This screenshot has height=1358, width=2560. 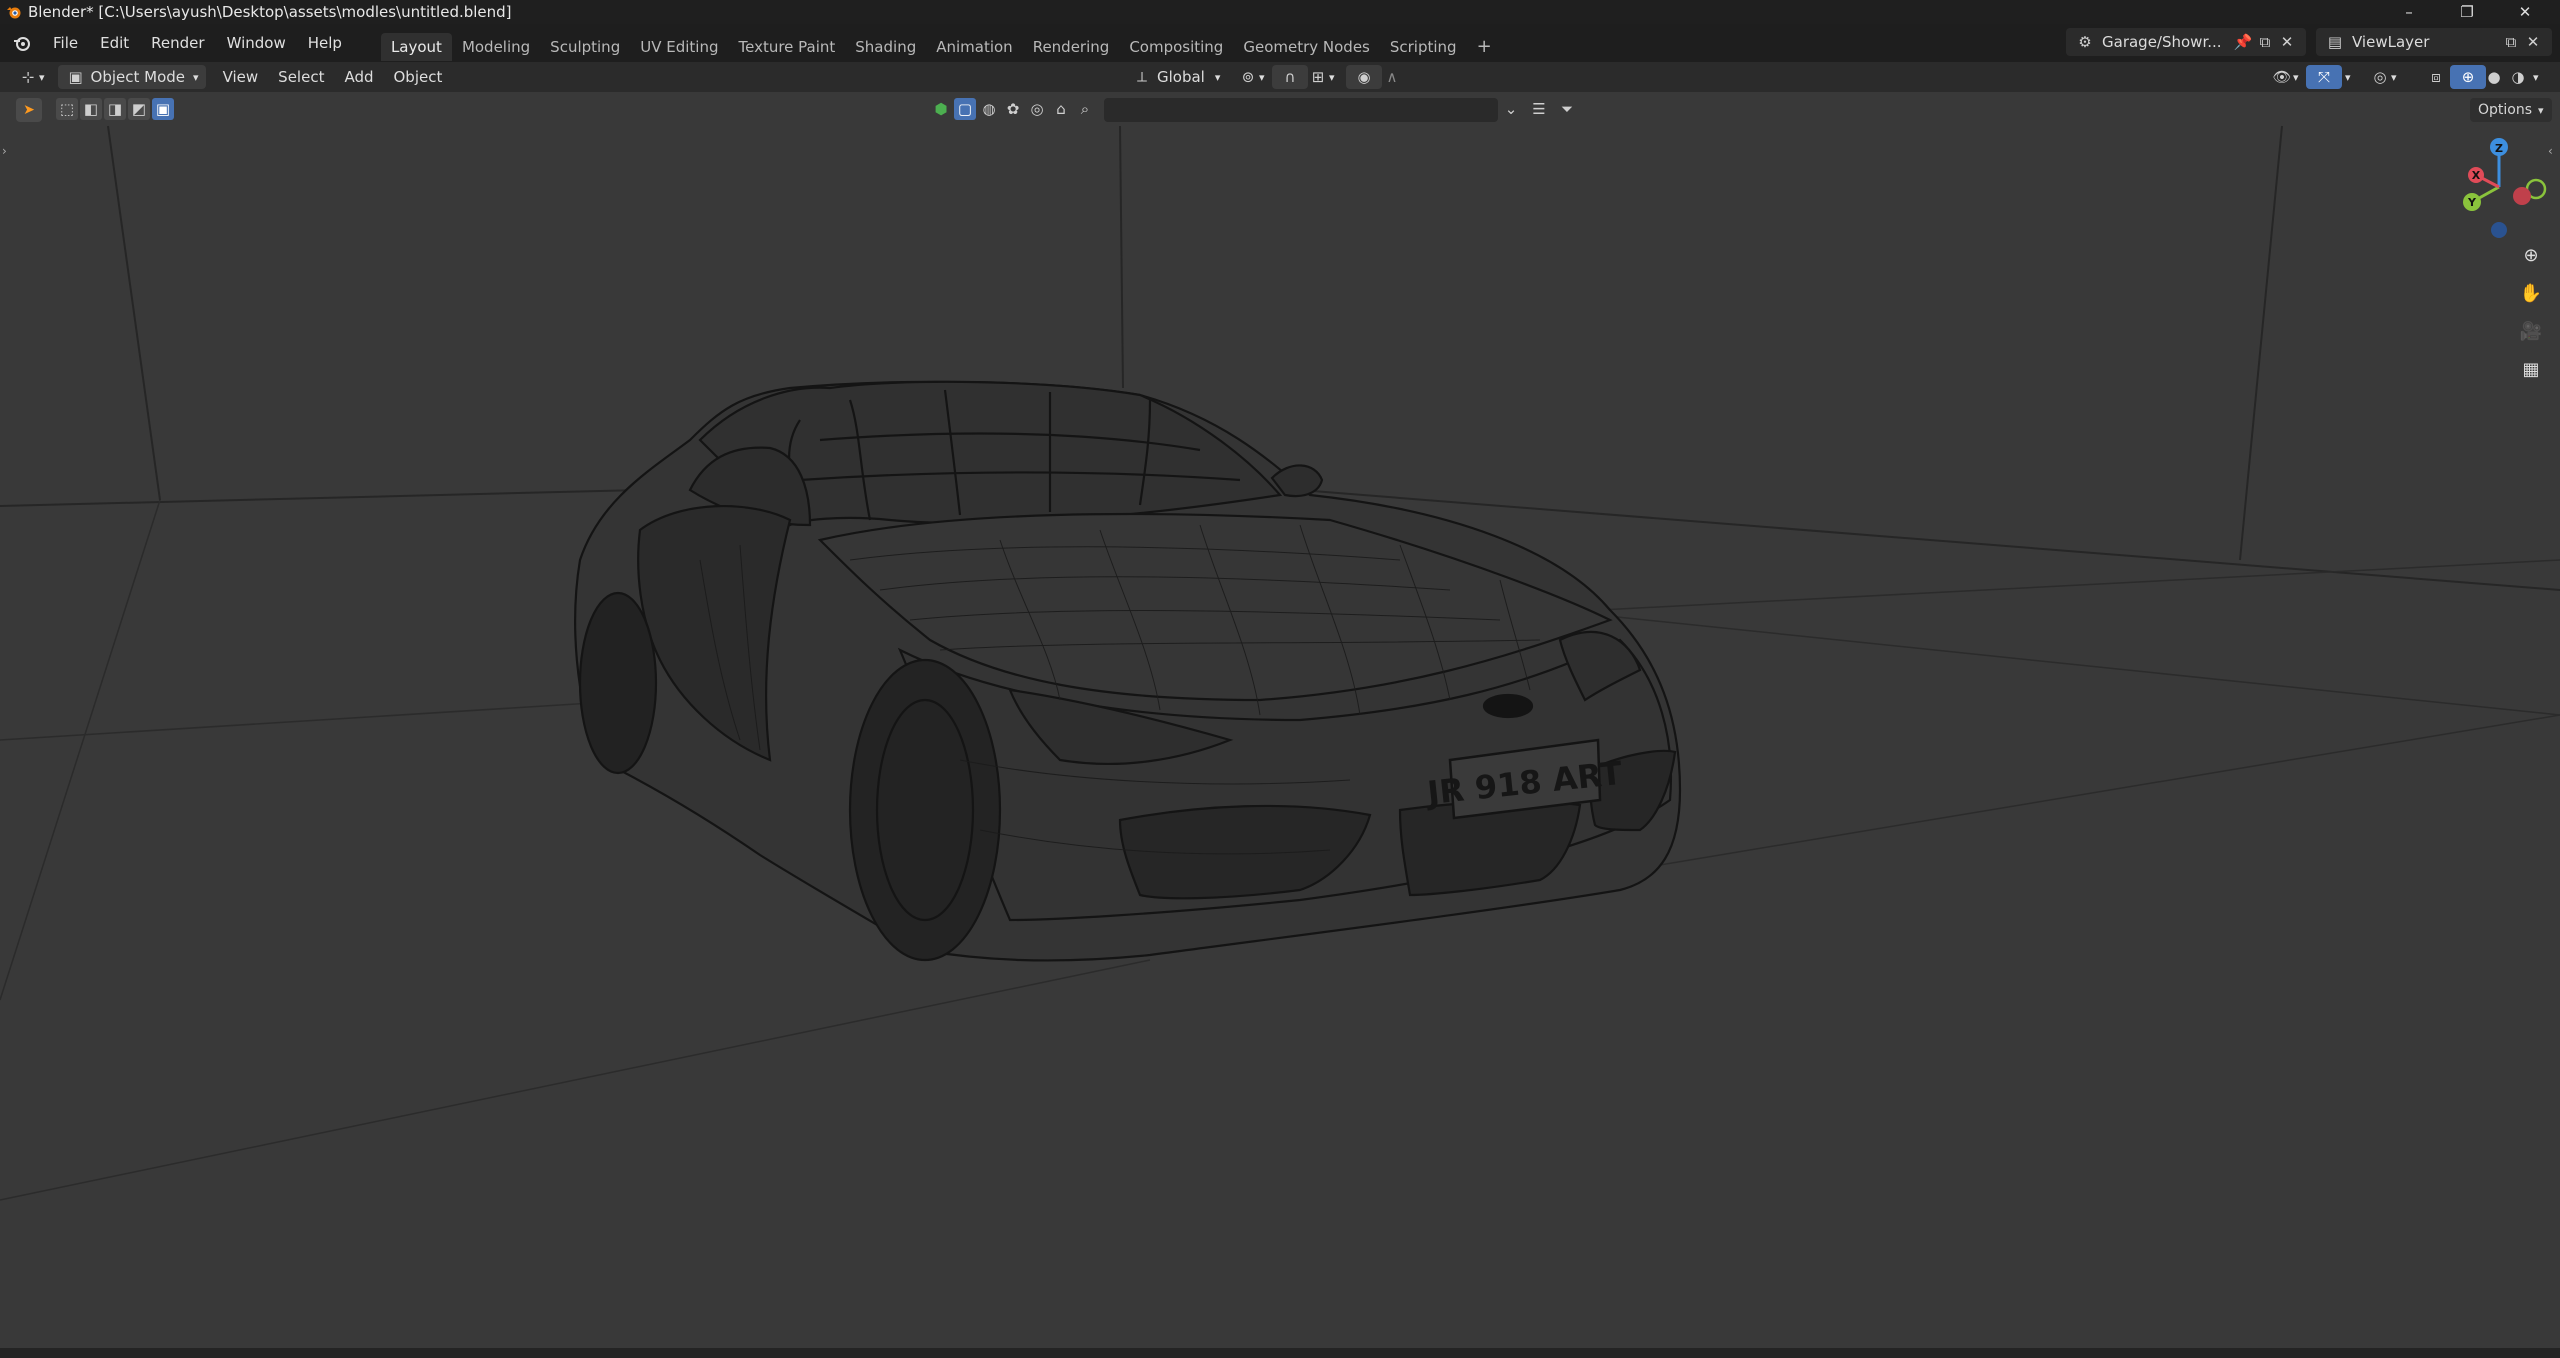 I want to click on image-filter-icon: ⌂, so click(x=1061, y=109).